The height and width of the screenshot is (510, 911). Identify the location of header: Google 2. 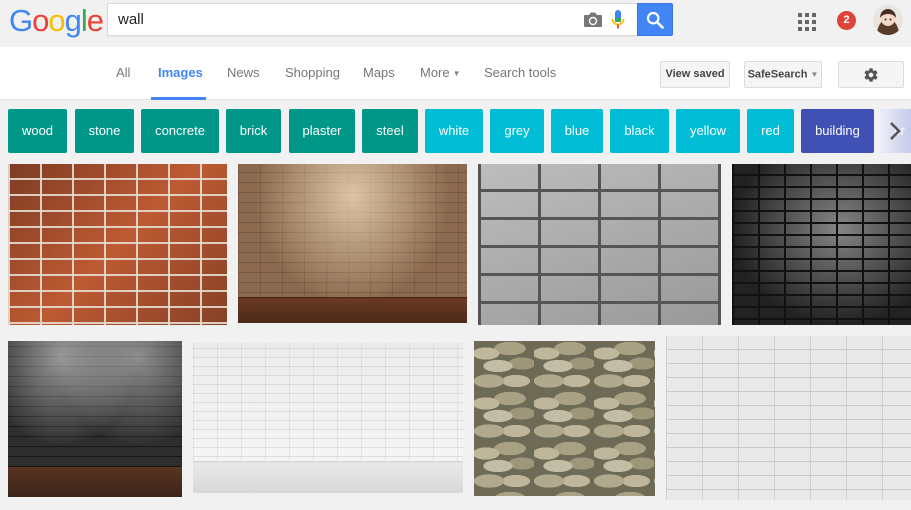
(455, 23).